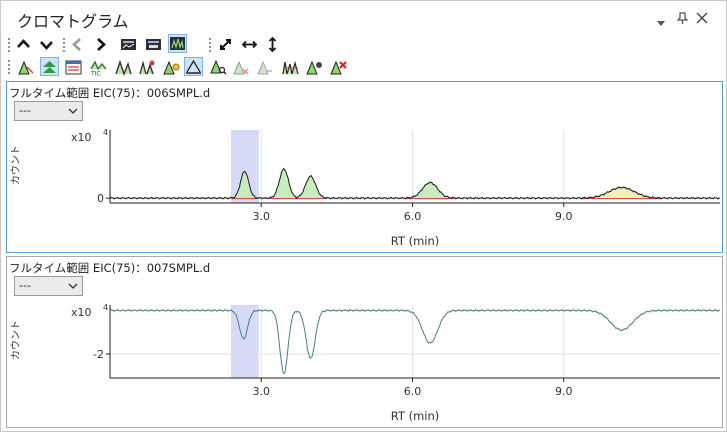 The height and width of the screenshot is (432, 727). I want to click on split-pane-icon, so click(177, 43).